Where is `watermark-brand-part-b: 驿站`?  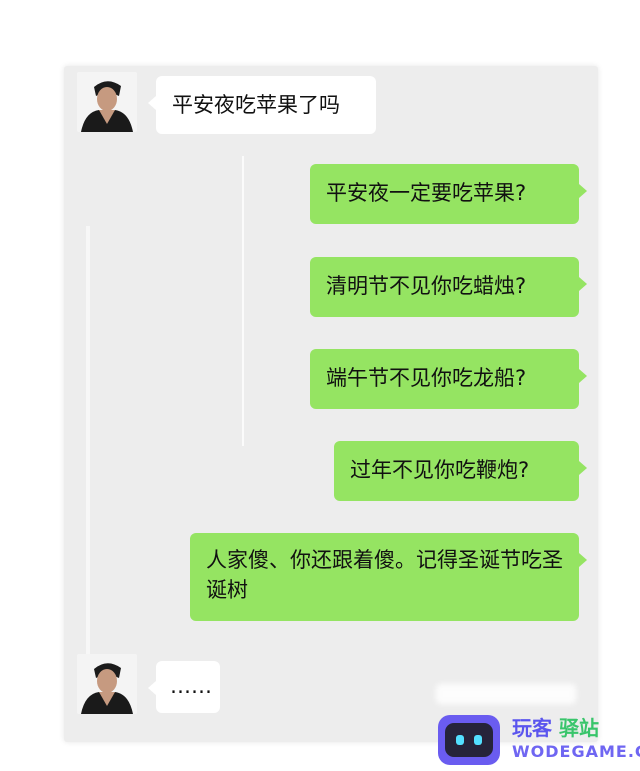
watermark-brand-part-b: 驿站 is located at coordinates (578, 728).